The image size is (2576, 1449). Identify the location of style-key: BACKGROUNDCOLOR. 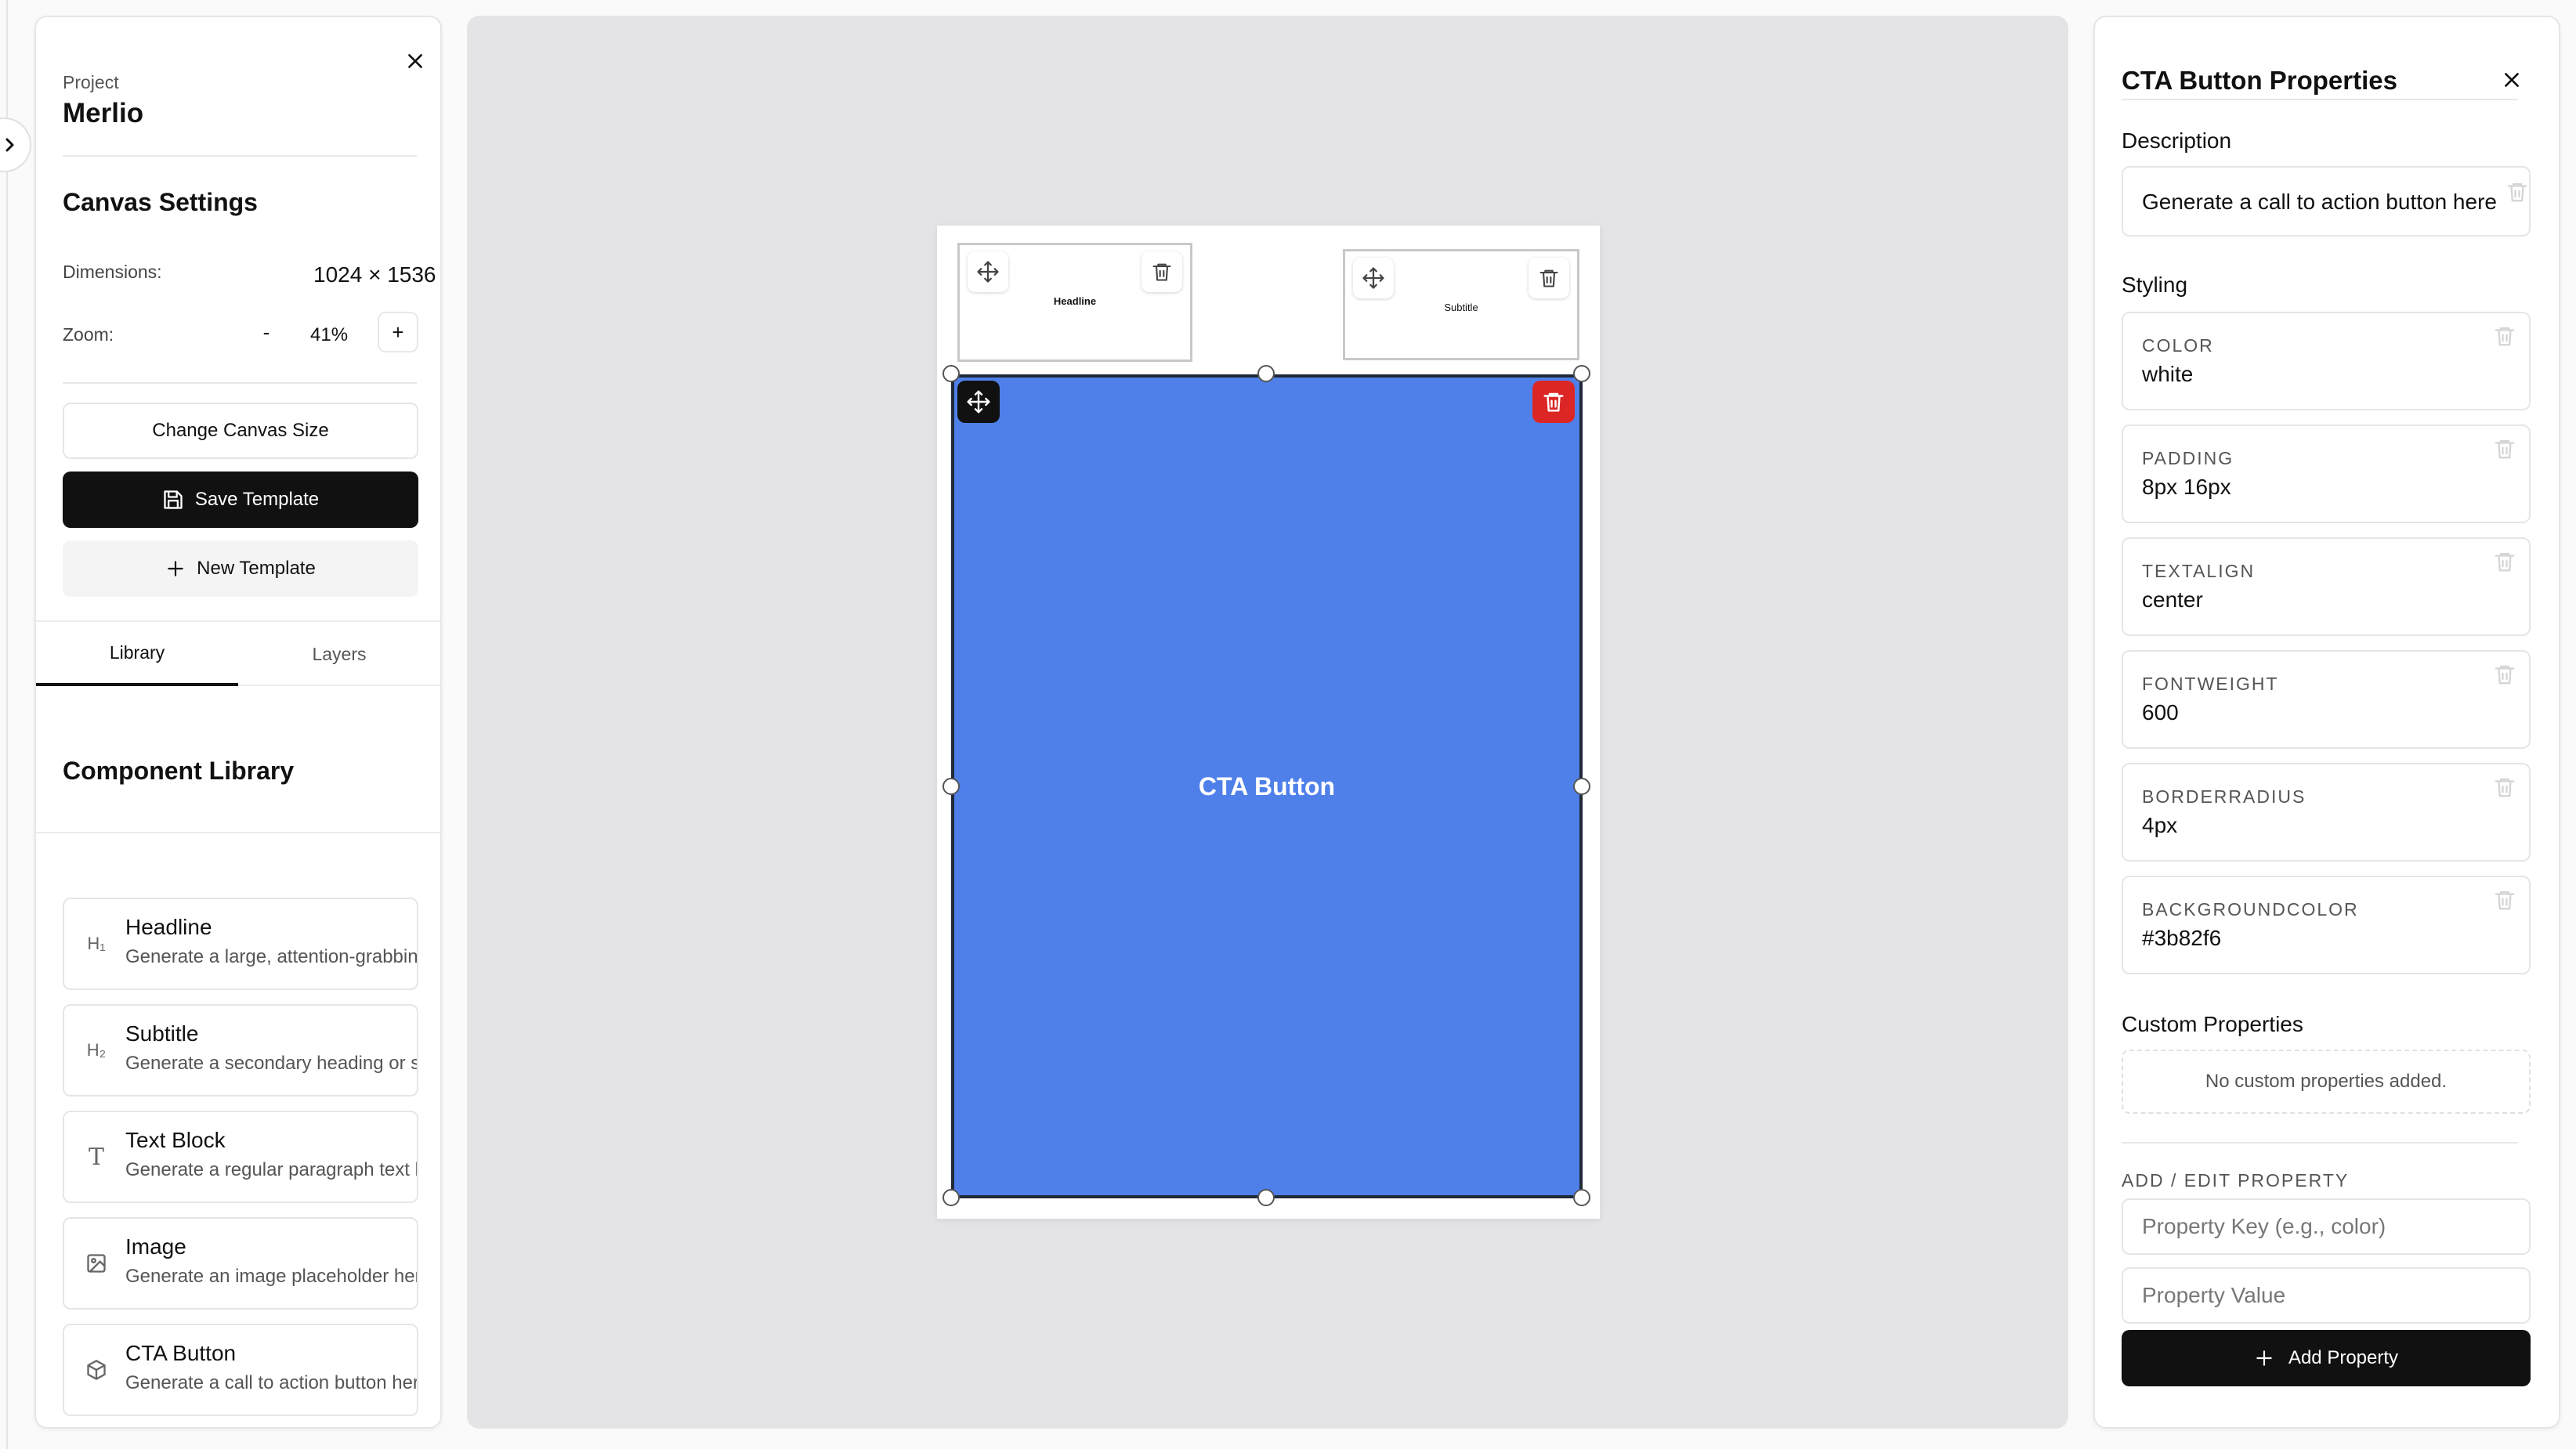
(2250, 909).